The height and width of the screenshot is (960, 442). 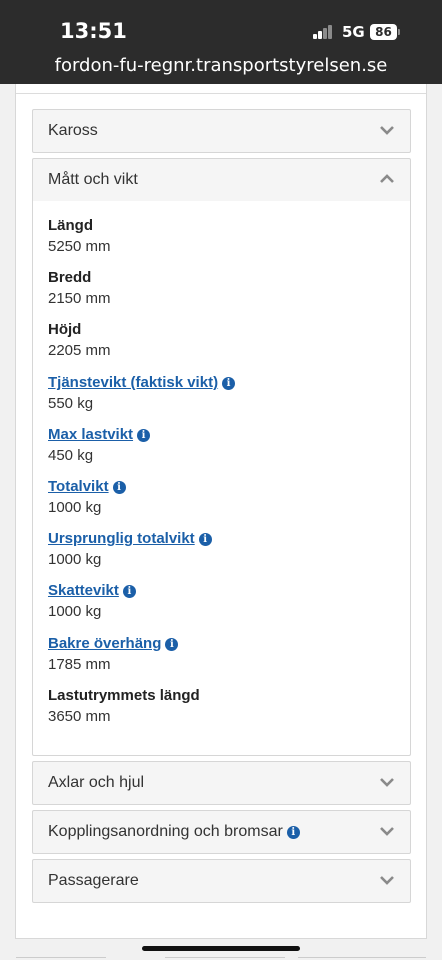 What do you see at coordinates (65, 329) in the screenshot?
I see `spec-label-text: Höjd` at bounding box center [65, 329].